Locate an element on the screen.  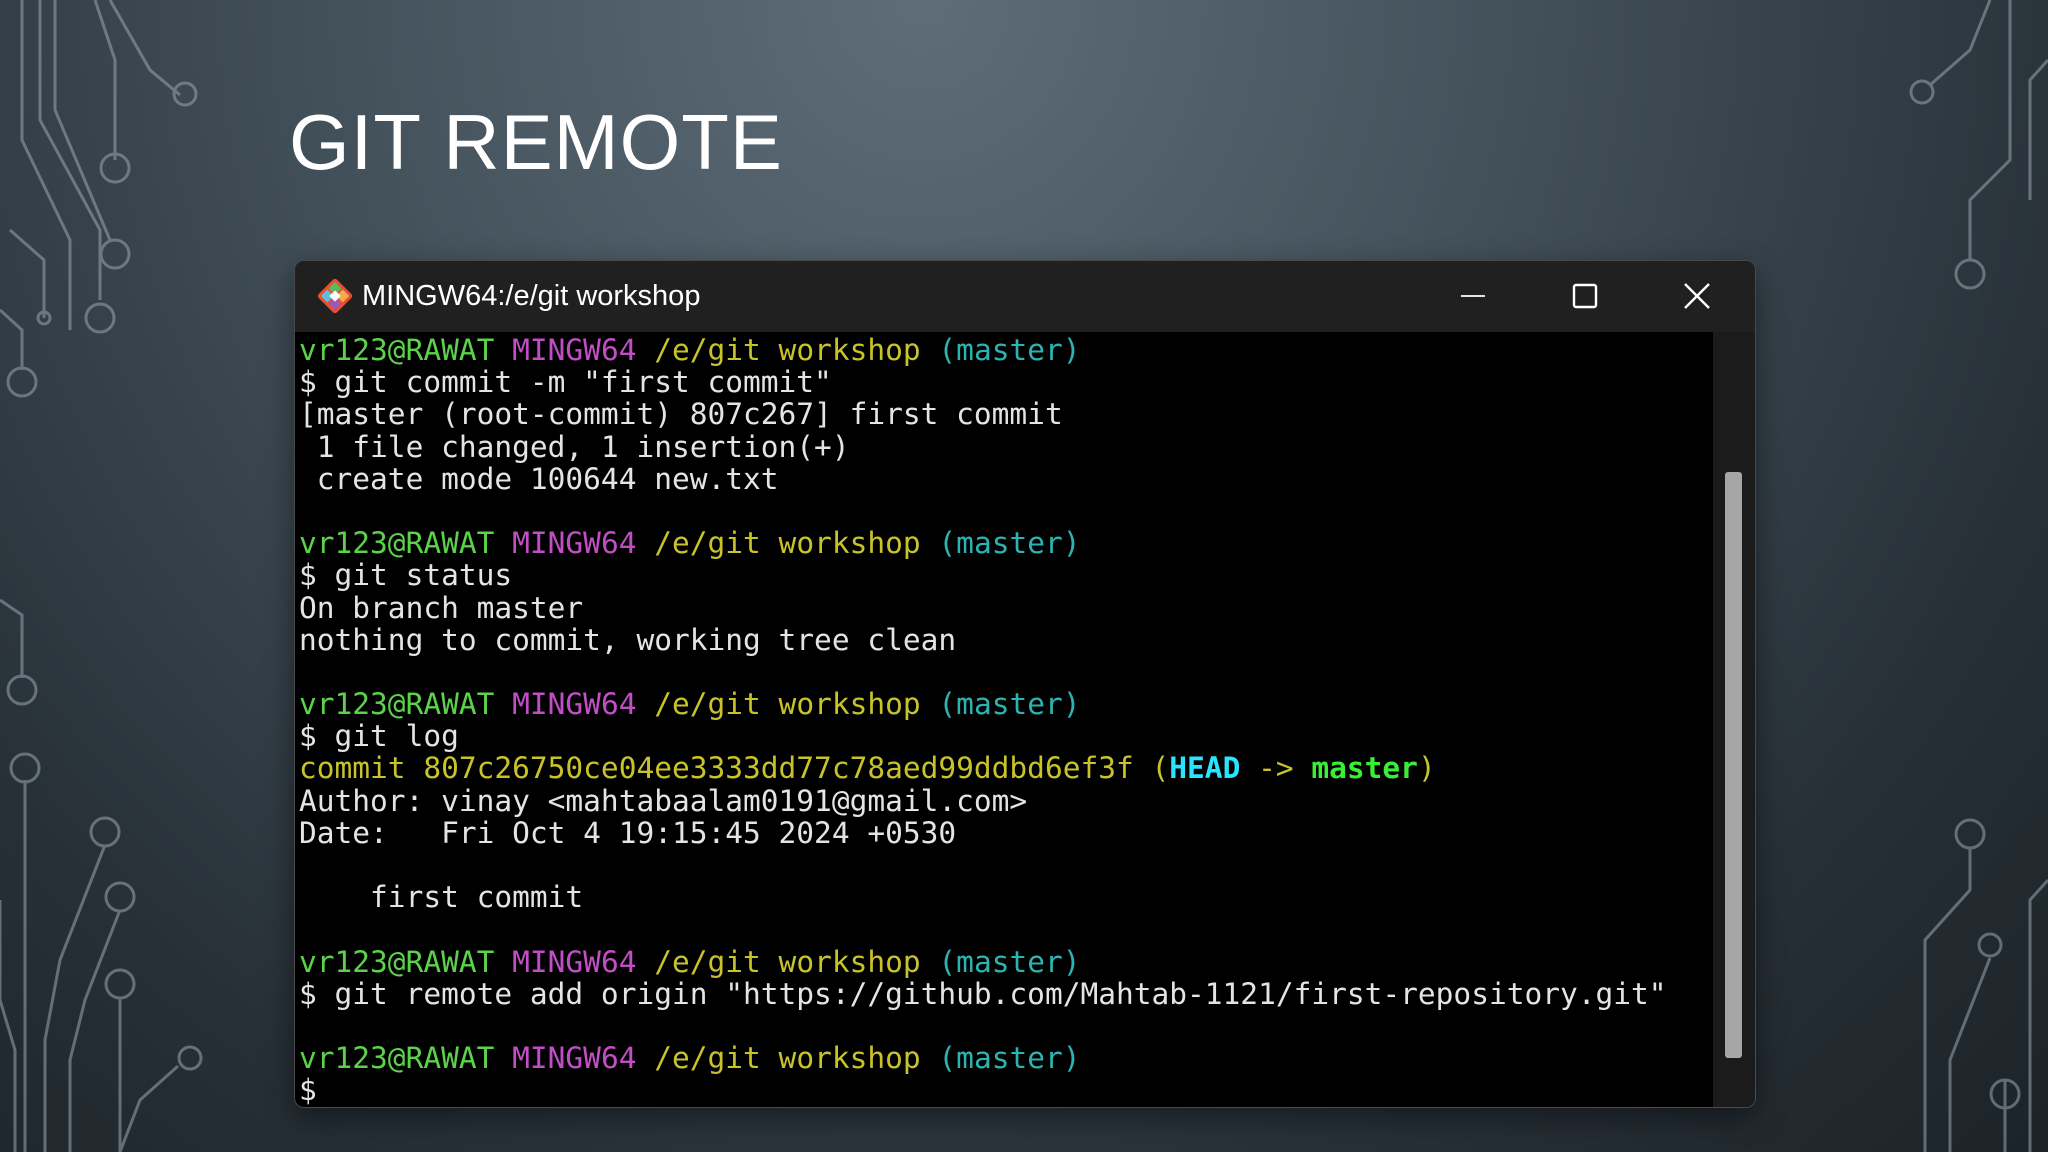
output-line: create mode 100644 new.txt is located at coordinates (539, 478).